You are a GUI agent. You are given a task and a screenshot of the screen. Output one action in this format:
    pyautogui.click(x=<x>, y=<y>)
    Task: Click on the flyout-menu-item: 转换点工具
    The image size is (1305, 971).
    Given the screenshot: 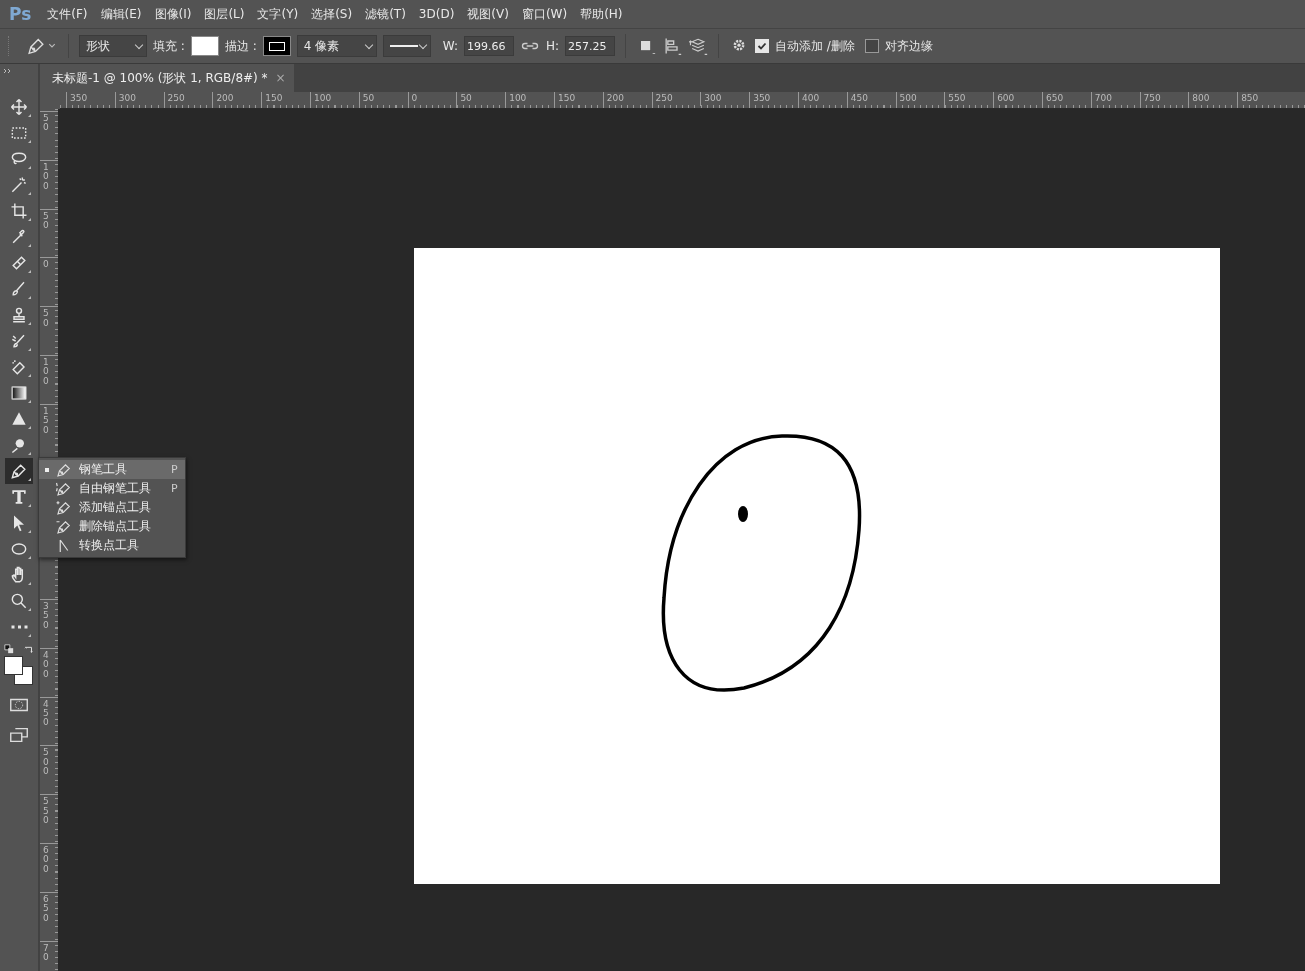 What is the action you would take?
    pyautogui.click(x=112, y=545)
    